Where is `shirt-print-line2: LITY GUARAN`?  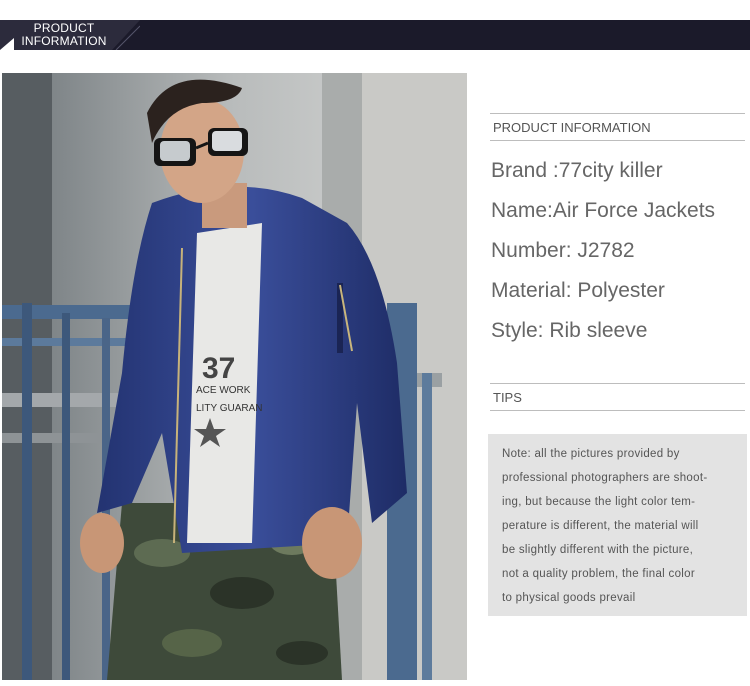
shirt-print-line2: LITY GUARAN is located at coordinates (229, 408).